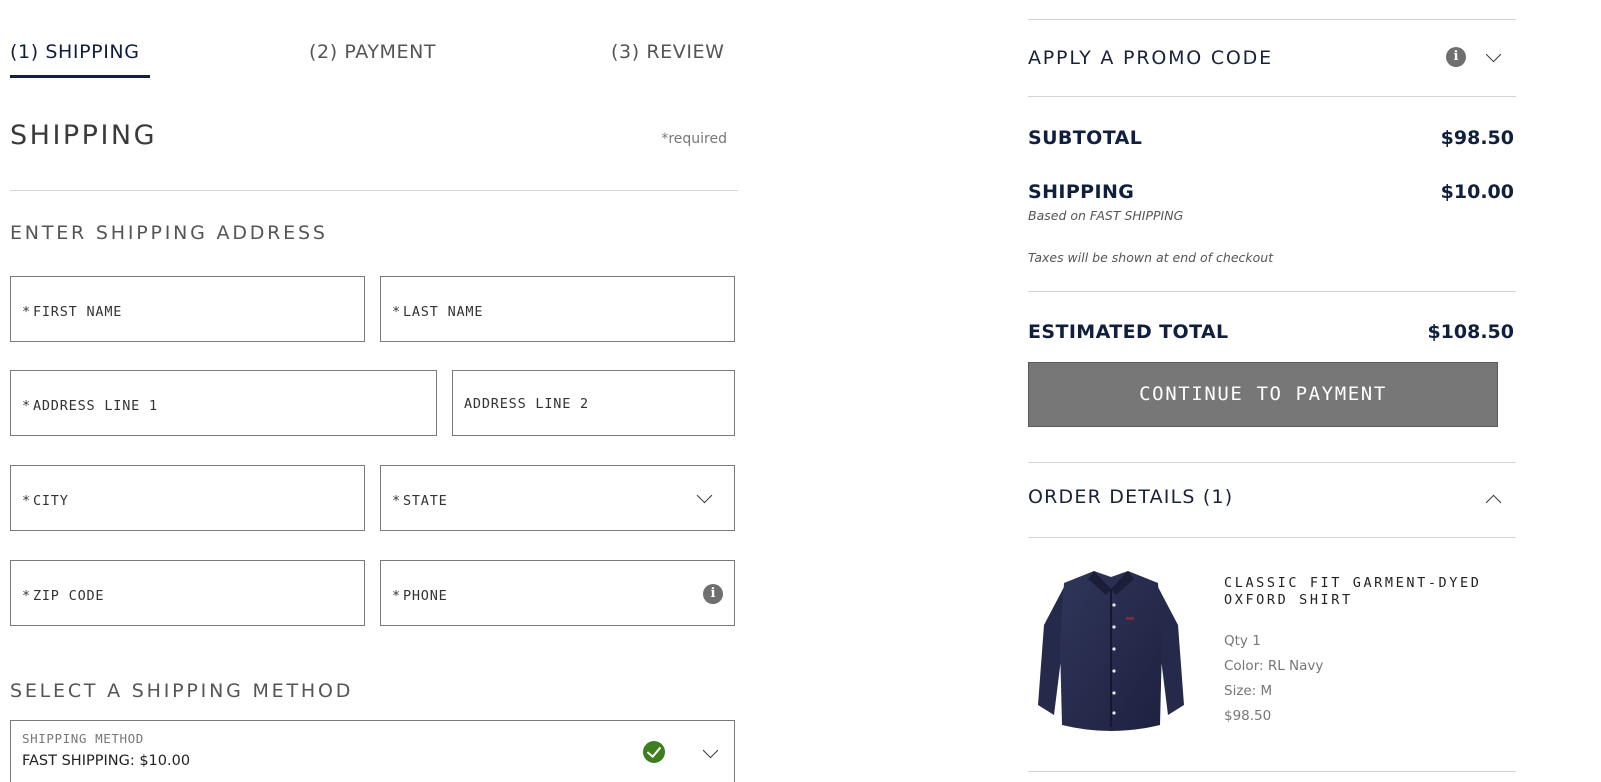 This screenshot has width=1601, height=782. Describe the element at coordinates (1477, 192) in the screenshot. I see `shipping-value: $10.00` at that location.